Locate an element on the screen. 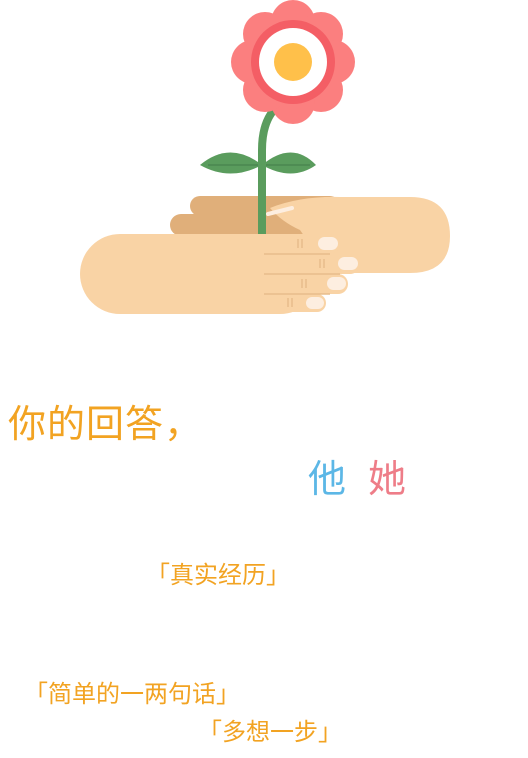 Image resolution: width=528 pixels, height=758 pixels. quote-simple-words: 「简单的一两句话」 is located at coordinates (132, 694).